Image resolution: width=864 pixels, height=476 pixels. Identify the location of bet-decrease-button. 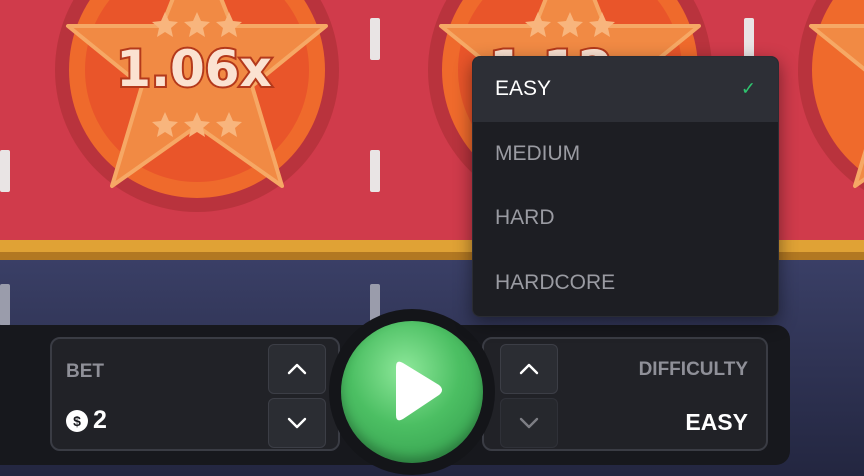
(297, 423).